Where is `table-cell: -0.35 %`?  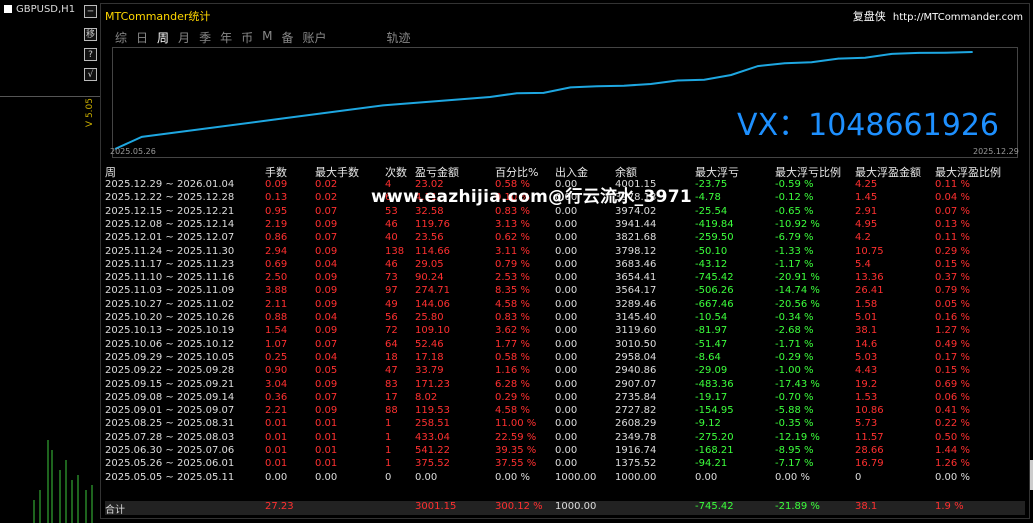
table-cell: -0.35 % is located at coordinates (794, 424).